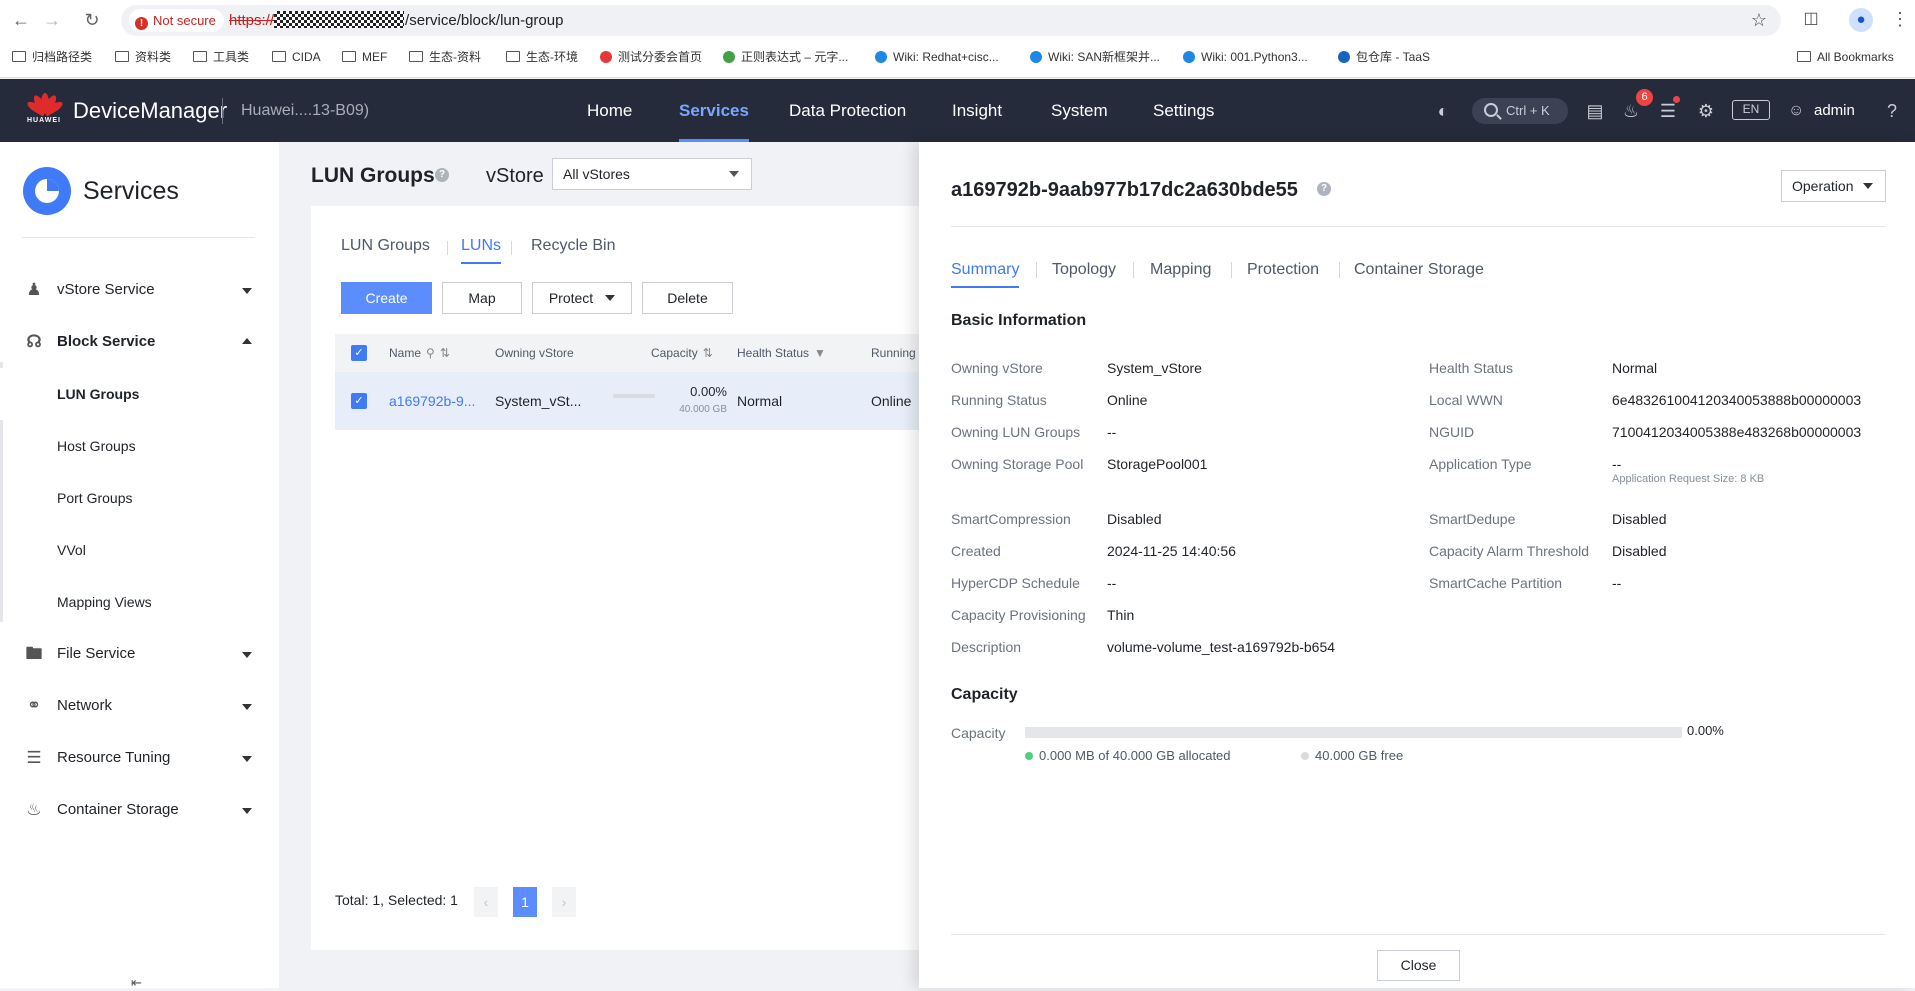 This screenshot has width=1915, height=991. What do you see at coordinates (176, 20) in the screenshot?
I see `security-chip: ! Not secure` at bounding box center [176, 20].